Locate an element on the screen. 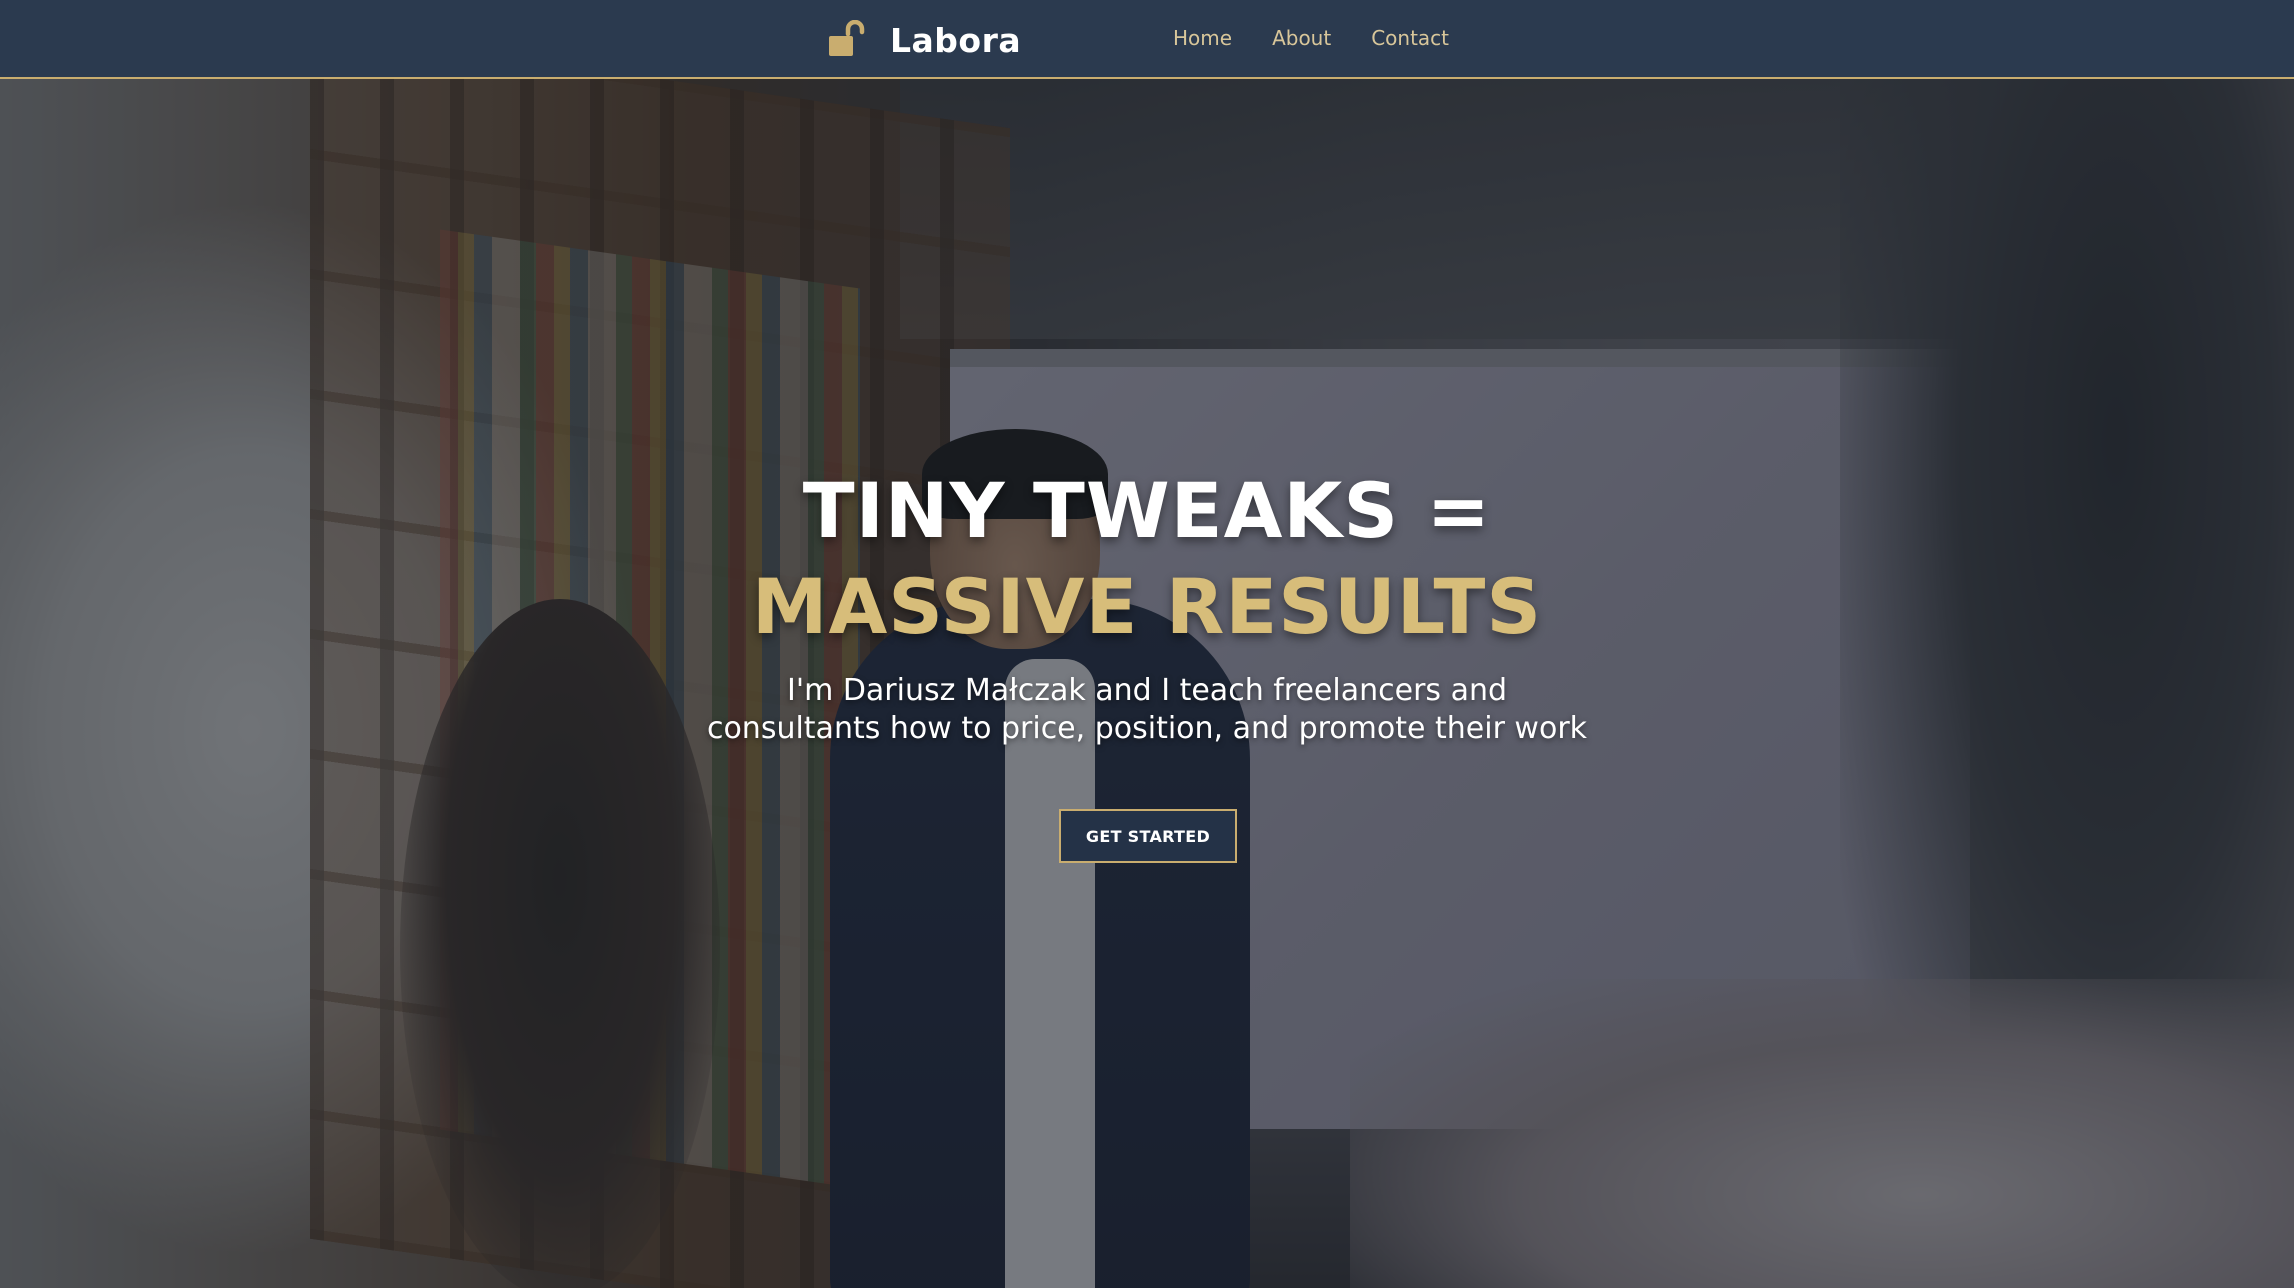  brand-name: Labora is located at coordinates (956, 40).